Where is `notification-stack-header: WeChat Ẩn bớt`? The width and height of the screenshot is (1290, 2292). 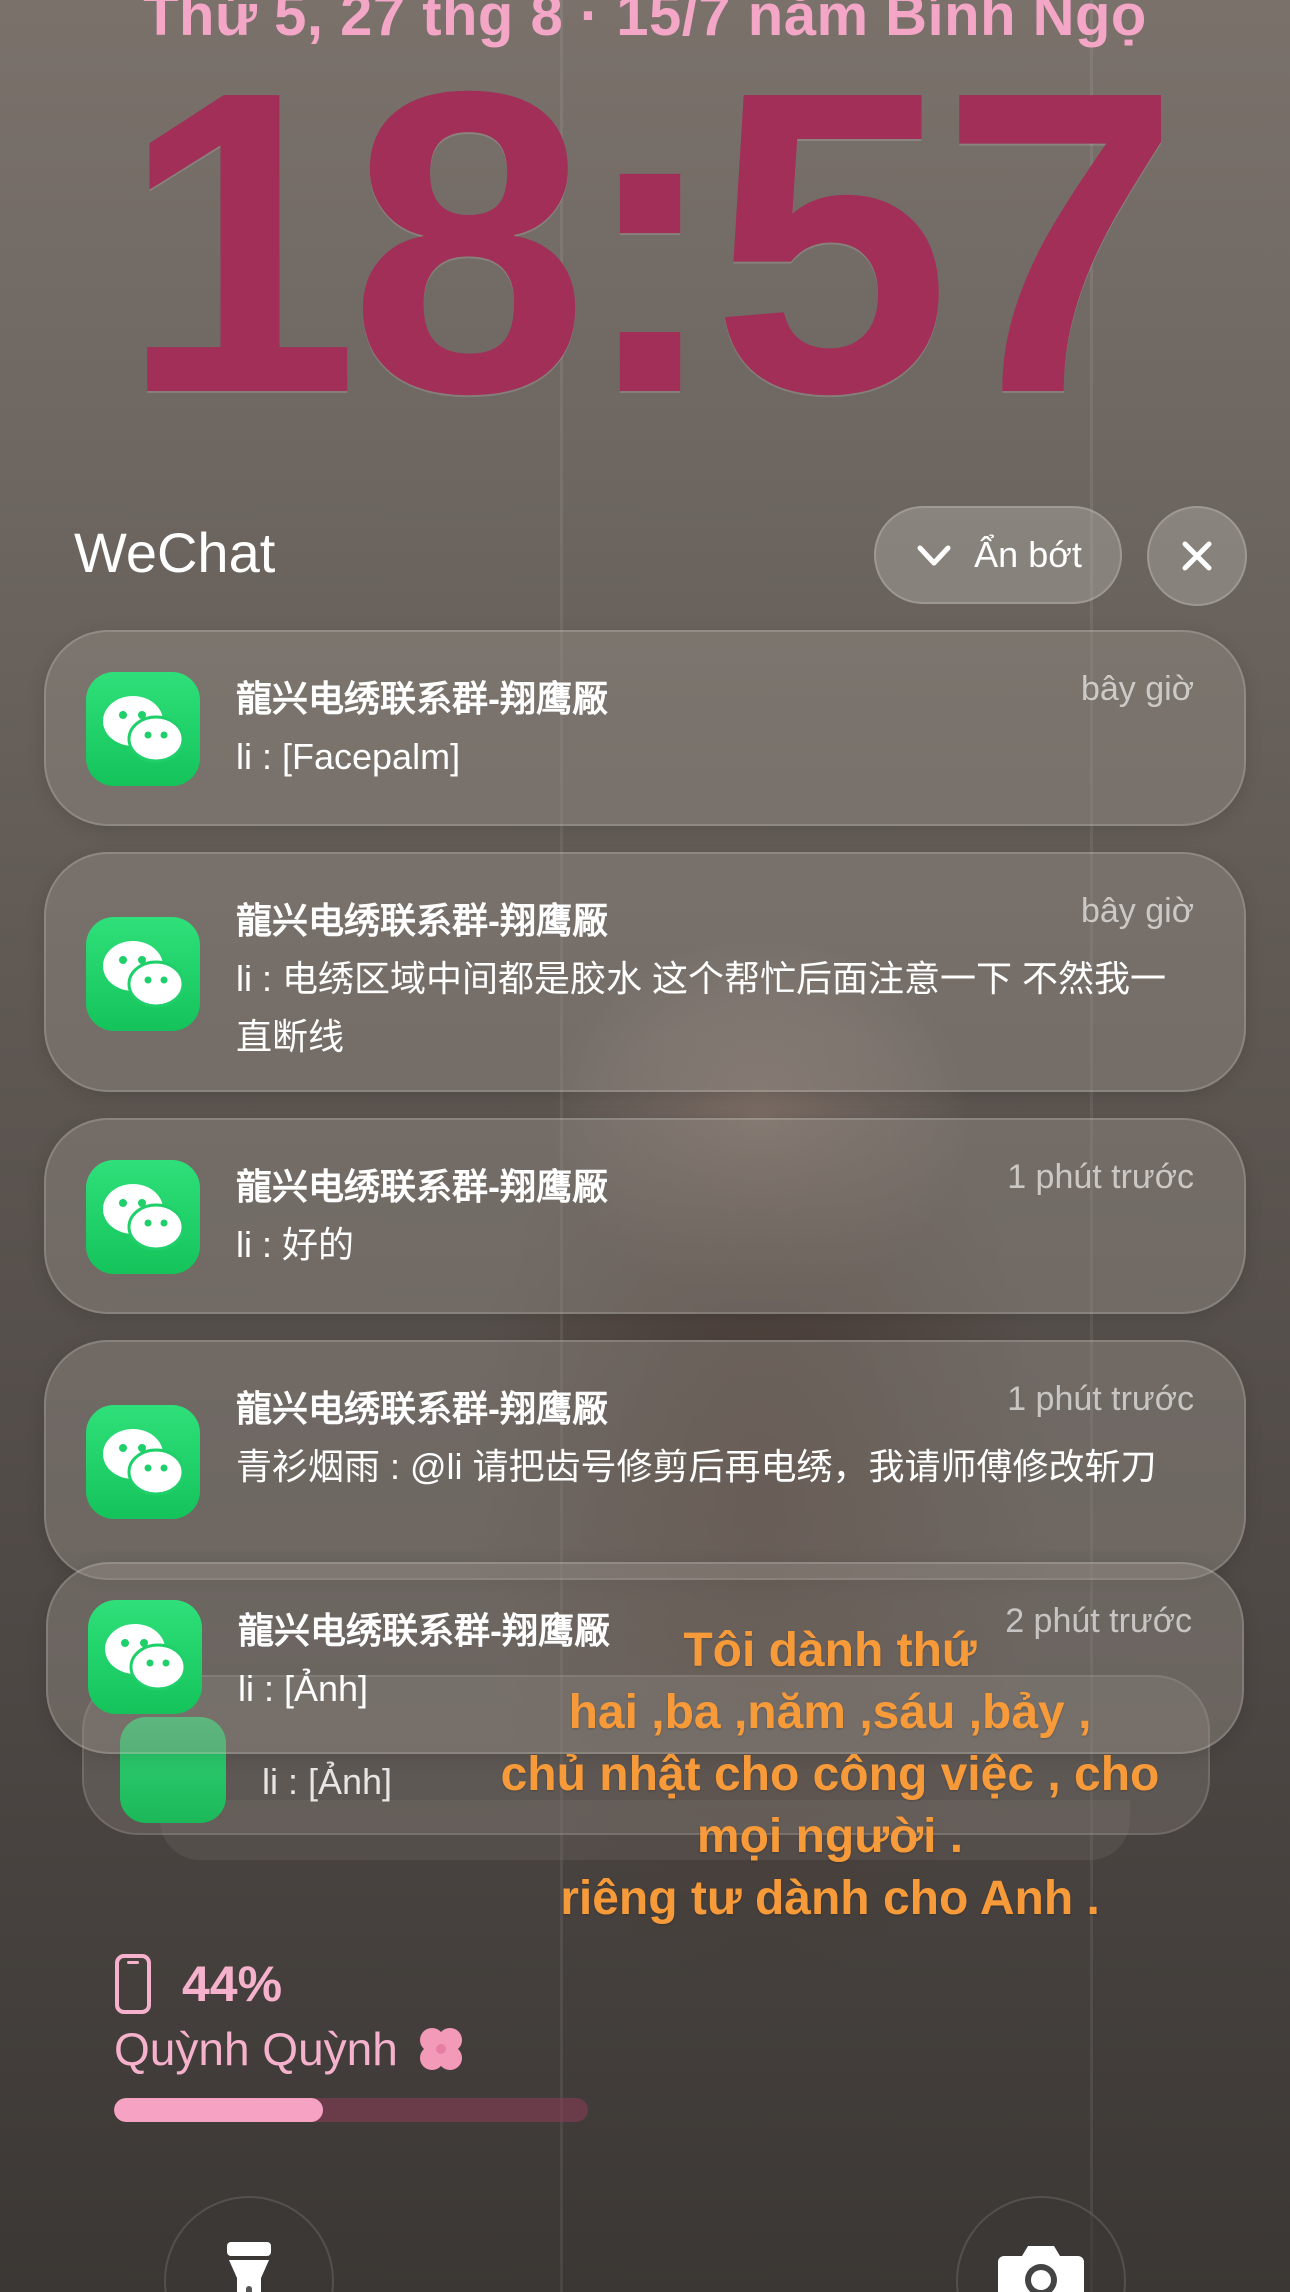 notification-stack-header: WeChat Ẩn bớt is located at coordinates (645, 555).